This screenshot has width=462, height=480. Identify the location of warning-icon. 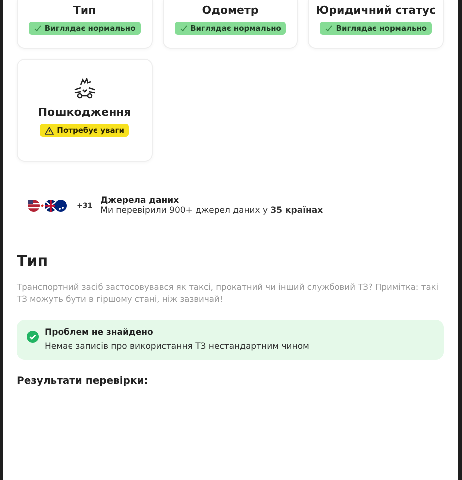
(49, 130).